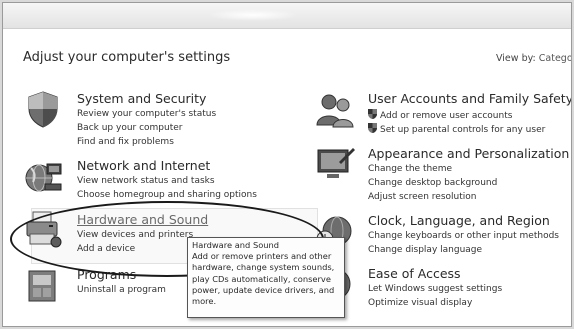  What do you see at coordinates (121, 290) in the screenshot?
I see `link-uninstall-program: Uninstall a program` at bounding box center [121, 290].